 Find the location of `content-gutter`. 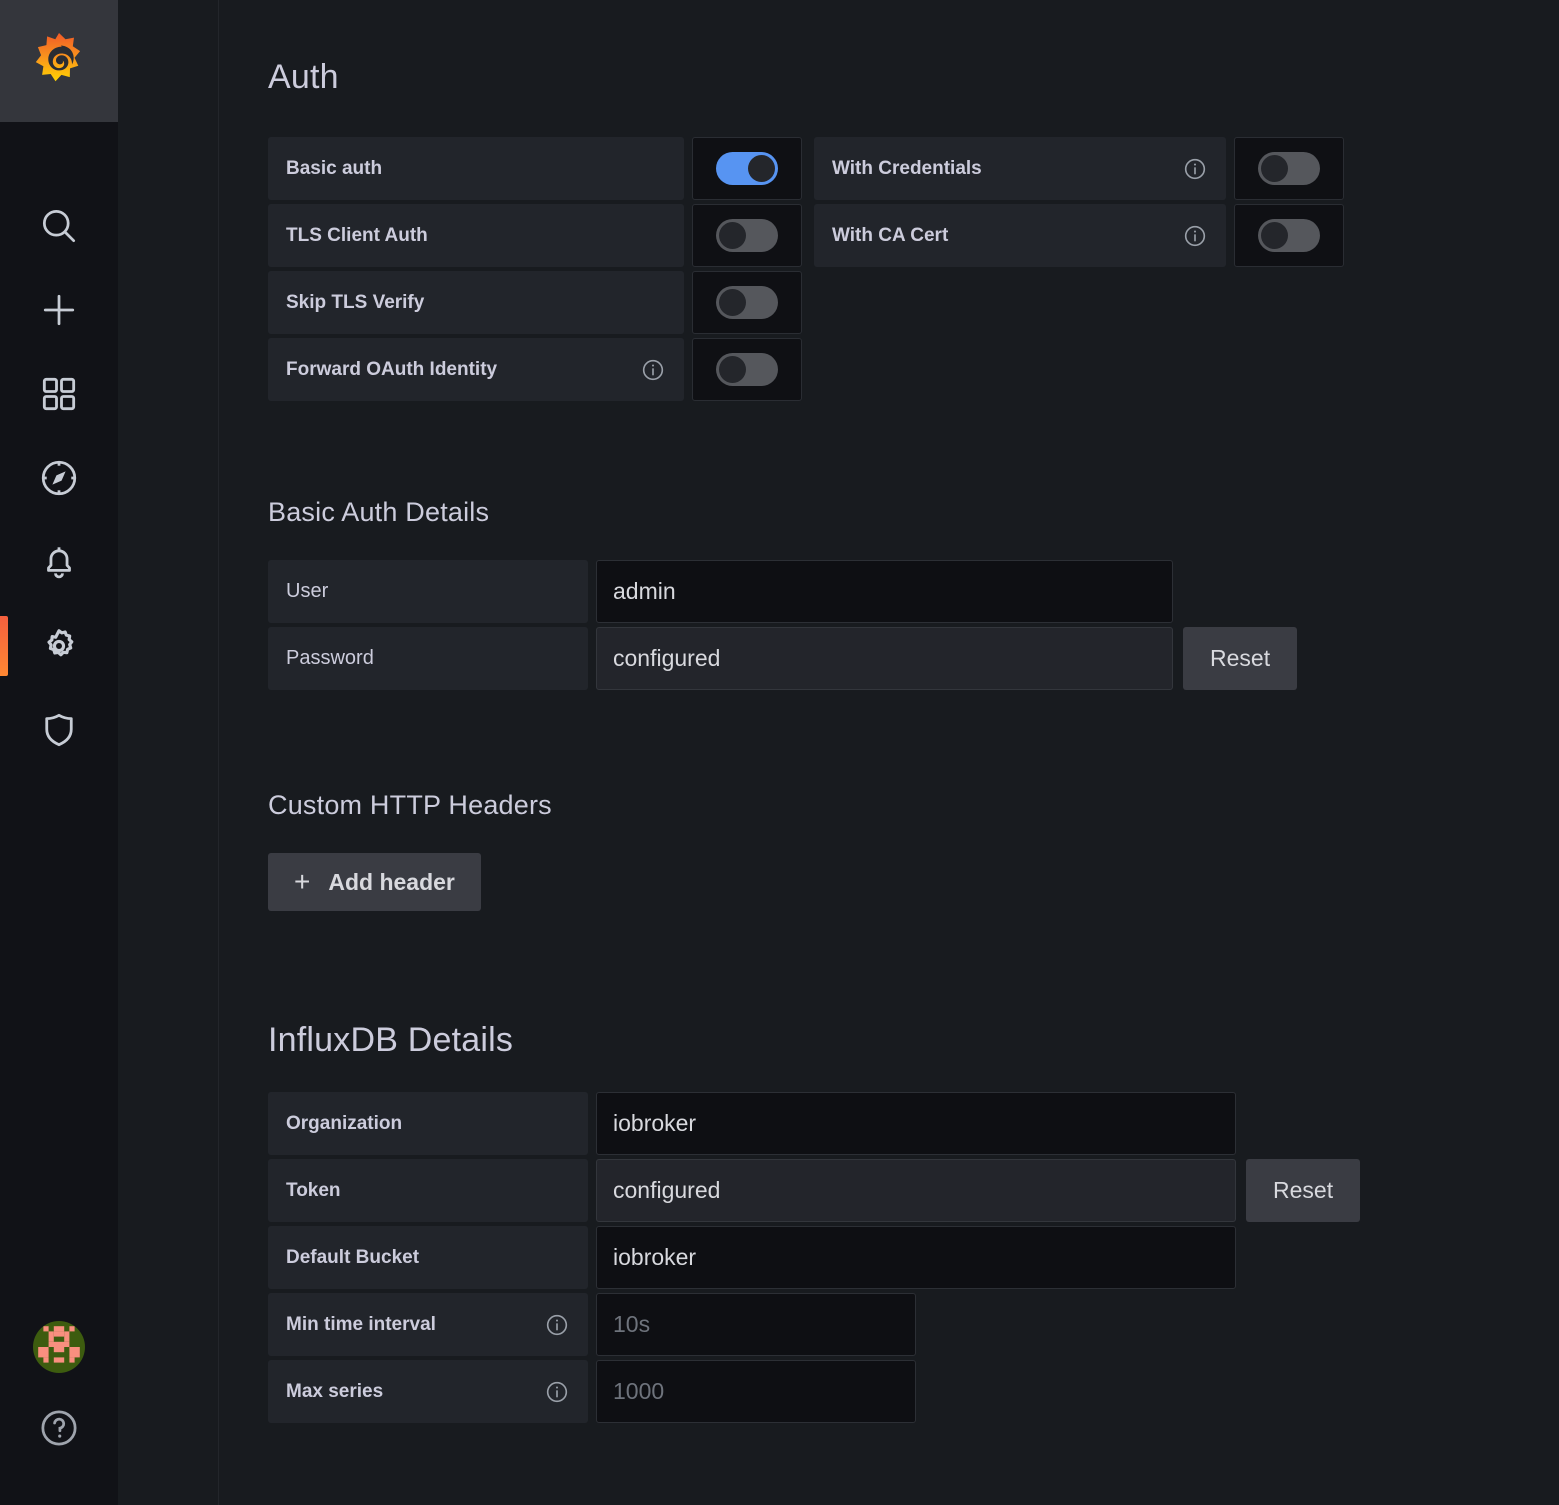

content-gutter is located at coordinates (168, 752).